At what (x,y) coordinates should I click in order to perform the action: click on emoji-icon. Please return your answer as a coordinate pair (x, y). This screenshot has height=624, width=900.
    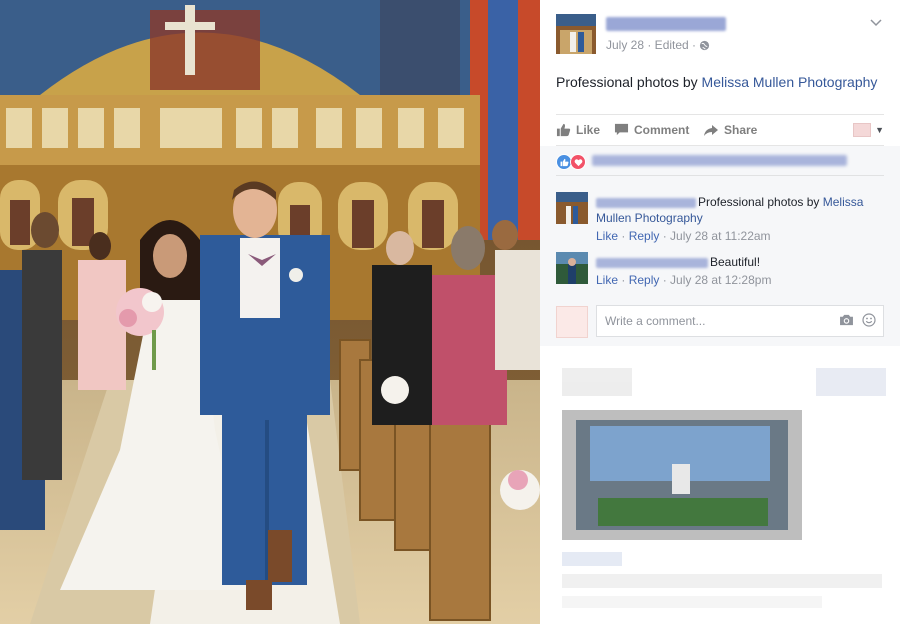
    Looking at the image, I should click on (869, 321).